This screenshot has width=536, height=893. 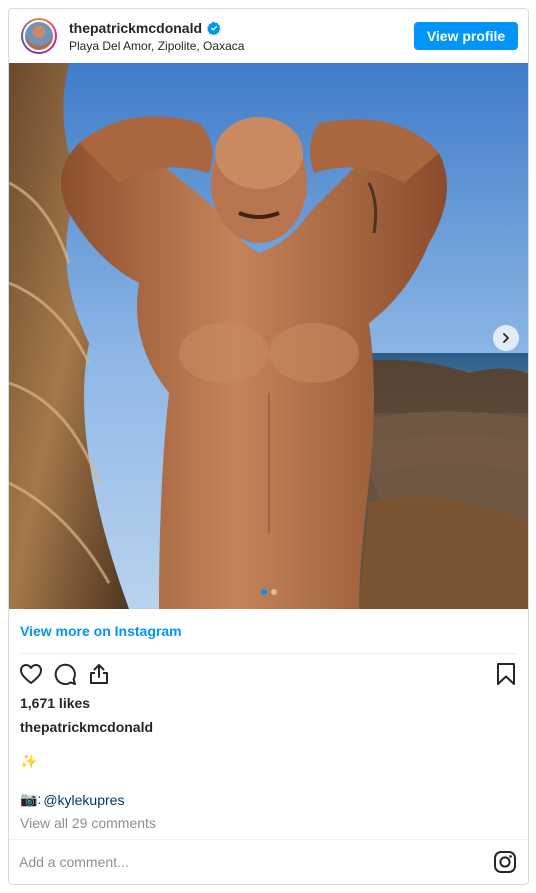 What do you see at coordinates (466, 36) in the screenshot?
I see `view-profile-button: View profile` at bounding box center [466, 36].